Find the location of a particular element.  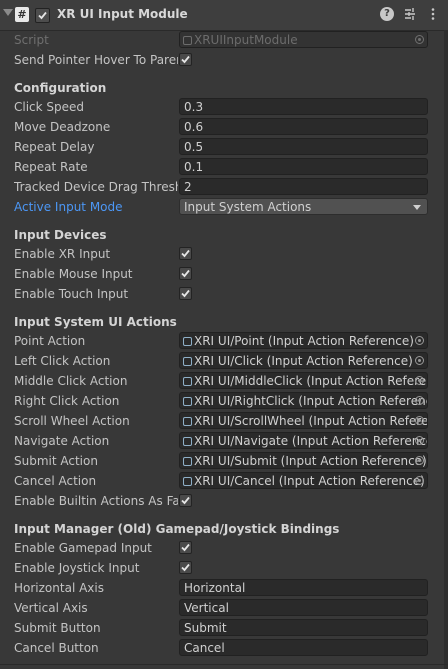

repeat-rate-row: Repeat Rate 0.1 is located at coordinates (224, 167).